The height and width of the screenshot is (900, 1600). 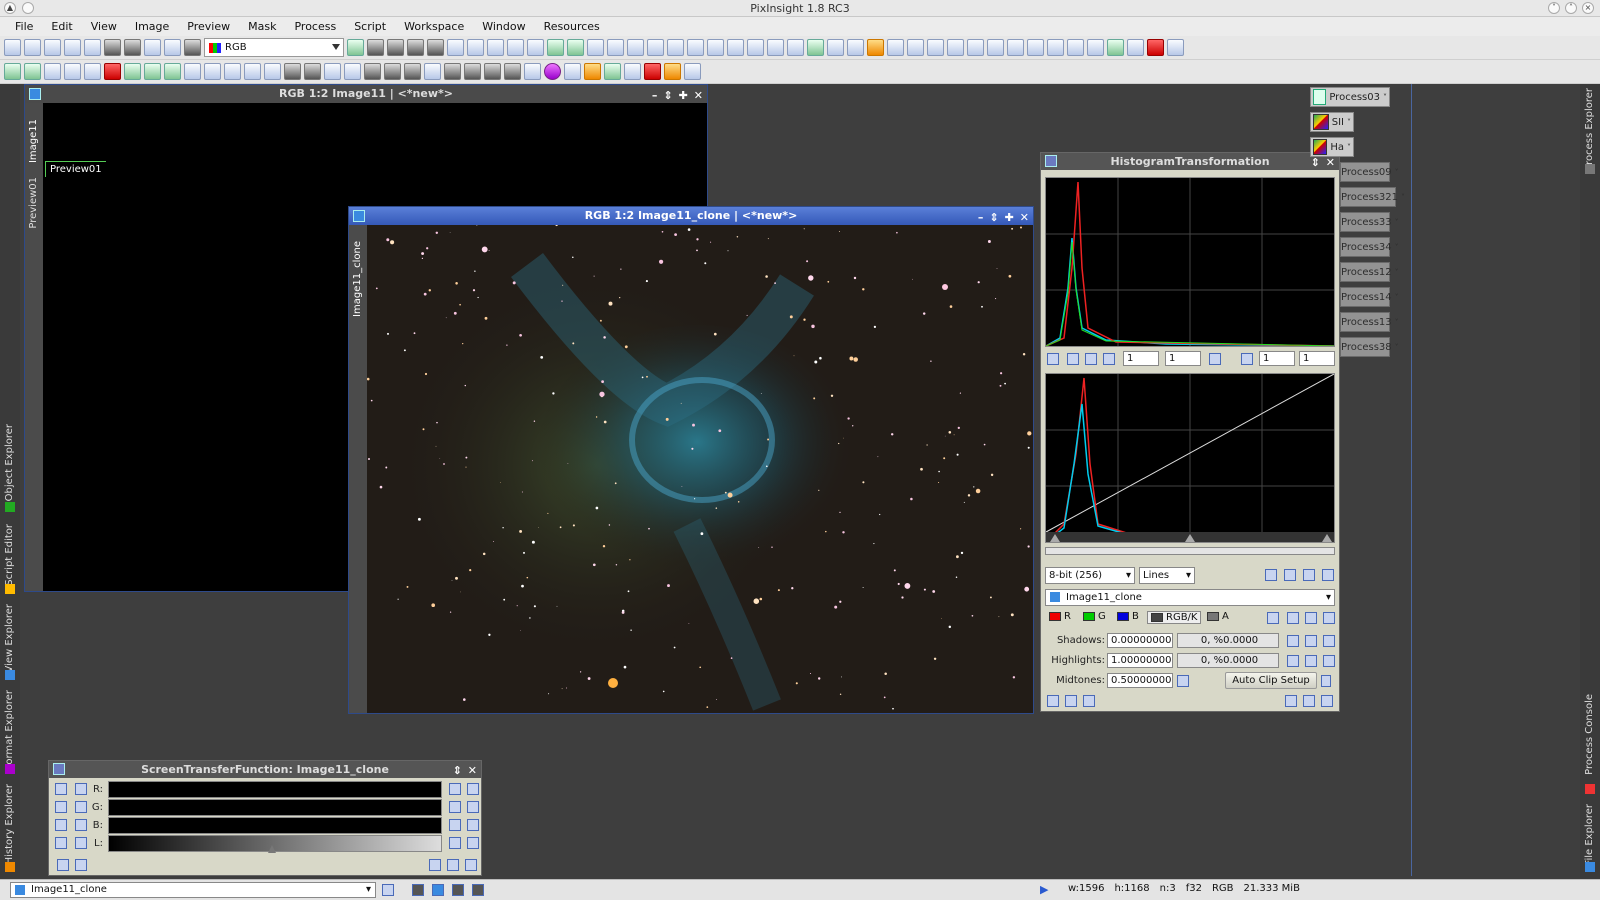 I want to click on process-icon-process34: Process34 ˅, so click(x=1369, y=247).